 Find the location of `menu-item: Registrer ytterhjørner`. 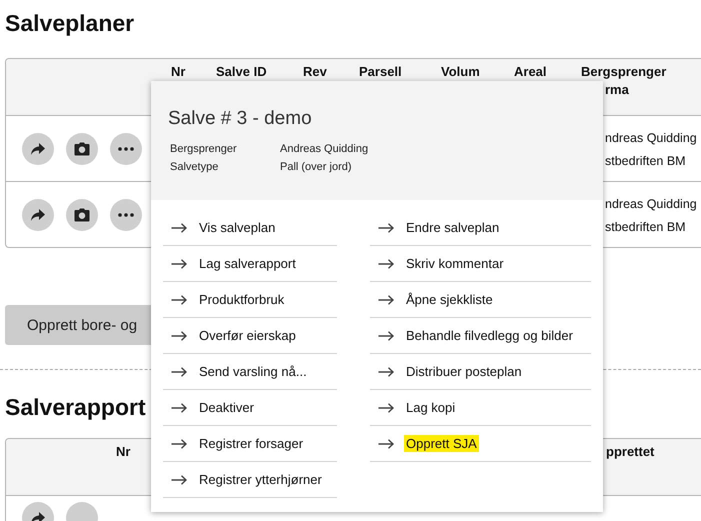

menu-item: Registrer ytterhjørner is located at coordinates (250, 480).